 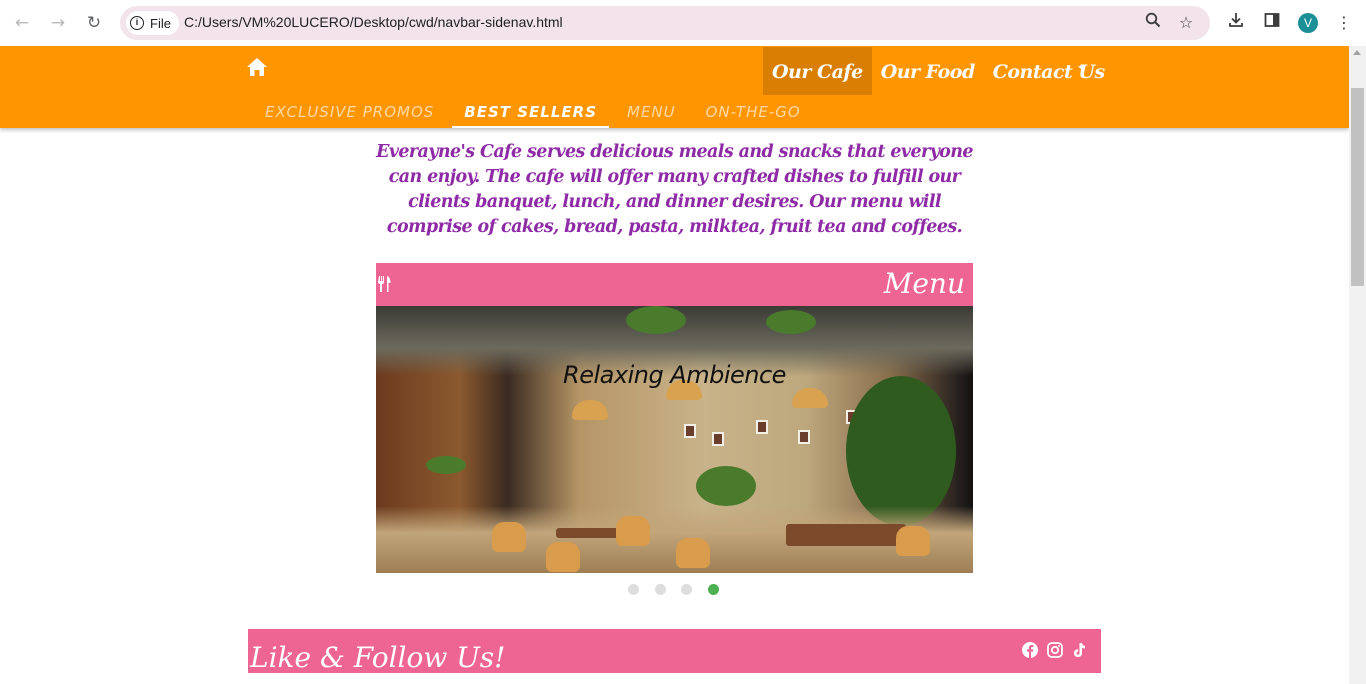 I want to click on menu-header: Menu, so click(x=674, y=284).